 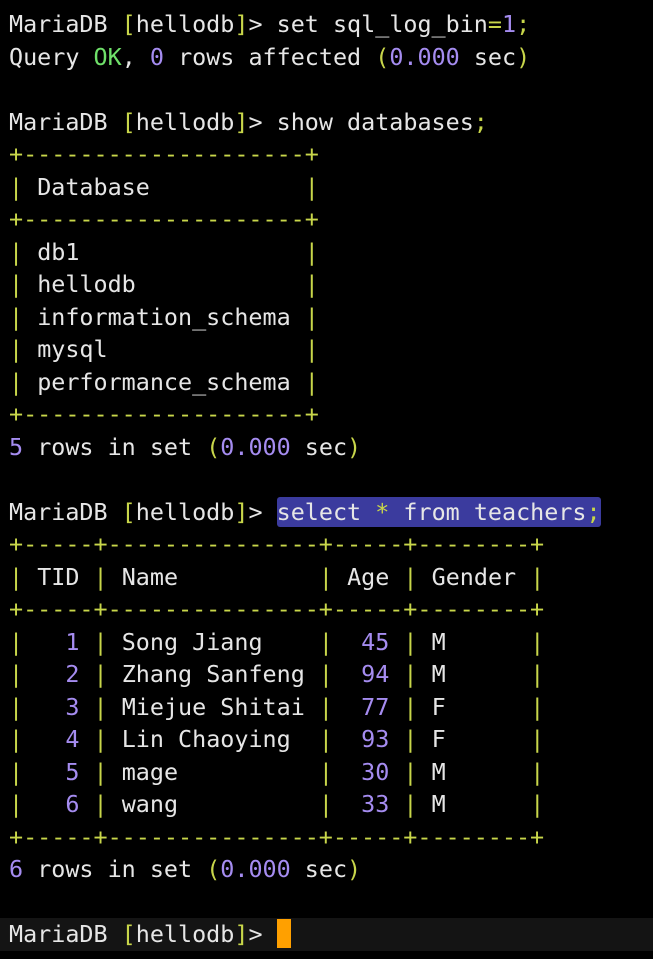 I want to click on cell-age: 94, so click(x=375, y=674).